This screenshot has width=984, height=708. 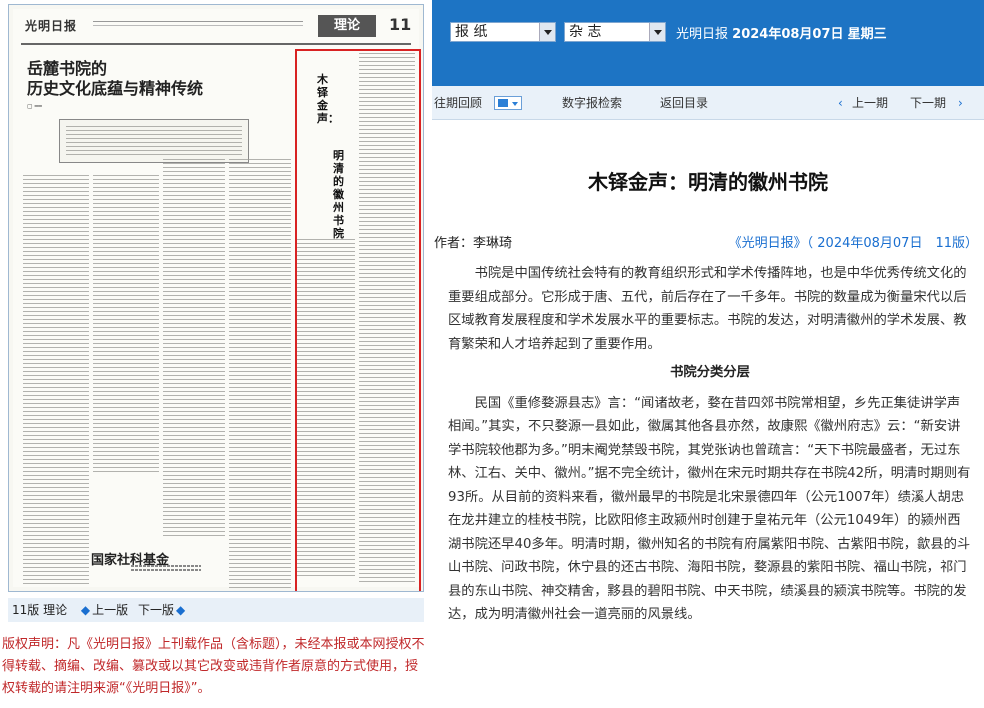 I want to click on page-label: 11版 理论, so click(x=40, y=610).